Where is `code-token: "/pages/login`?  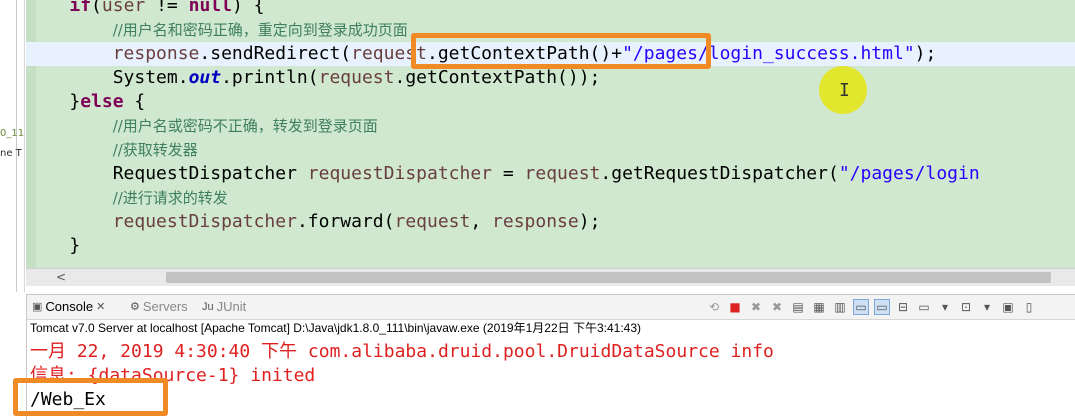
code-token: "/pages/login is located at coordinates (909, 173).